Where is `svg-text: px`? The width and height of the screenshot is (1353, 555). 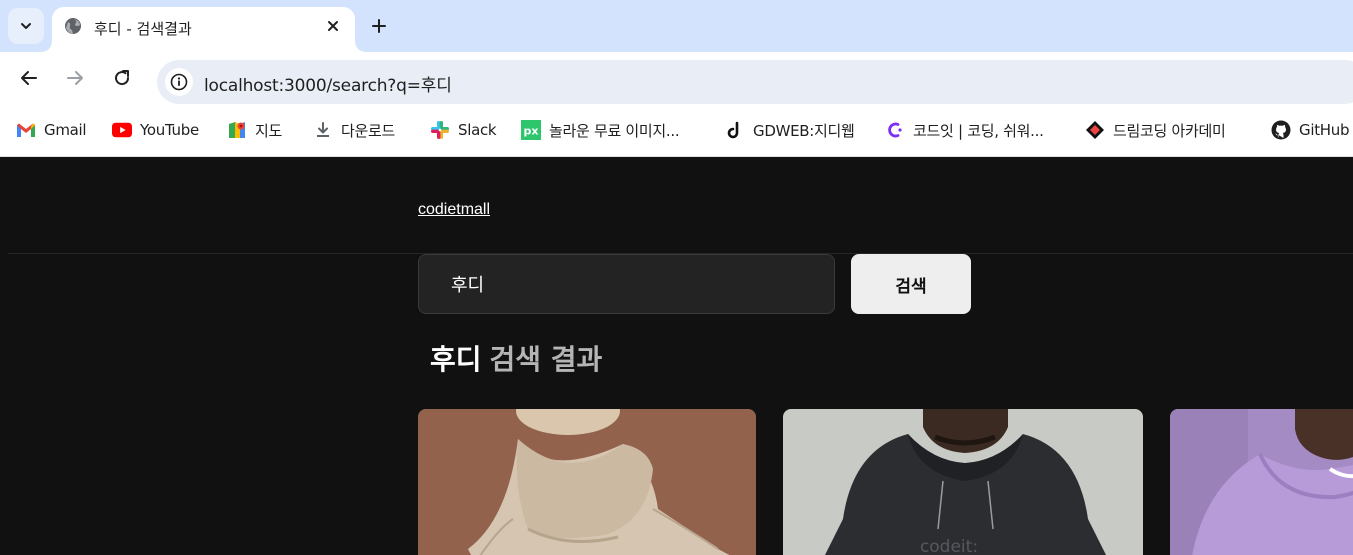
svg-text: px is located at coordinates (531, 131).